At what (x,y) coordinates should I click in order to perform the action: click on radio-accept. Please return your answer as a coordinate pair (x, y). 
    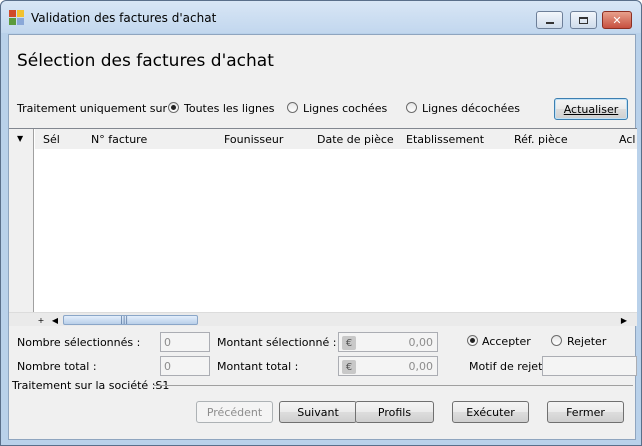
    Looking at the image, I should click on (472, 340).